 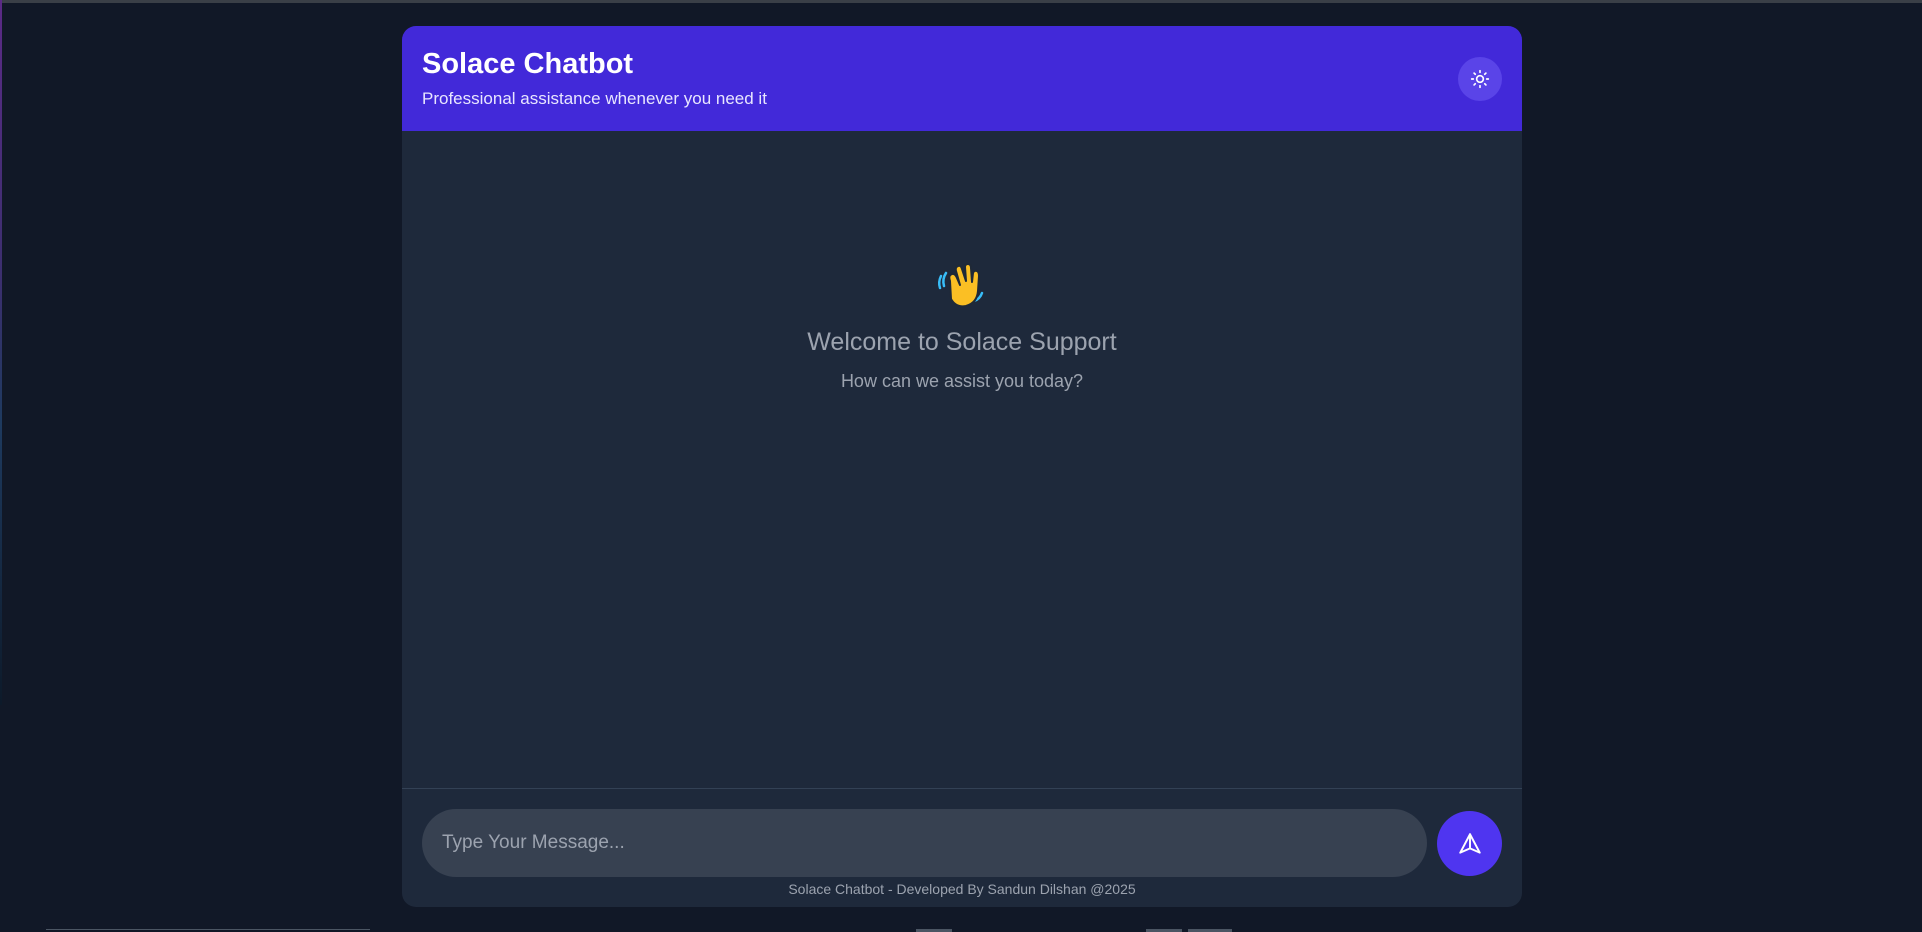 I want to click on welcome-subtitle: How can we assist you today?, so click(x=962, y=381).